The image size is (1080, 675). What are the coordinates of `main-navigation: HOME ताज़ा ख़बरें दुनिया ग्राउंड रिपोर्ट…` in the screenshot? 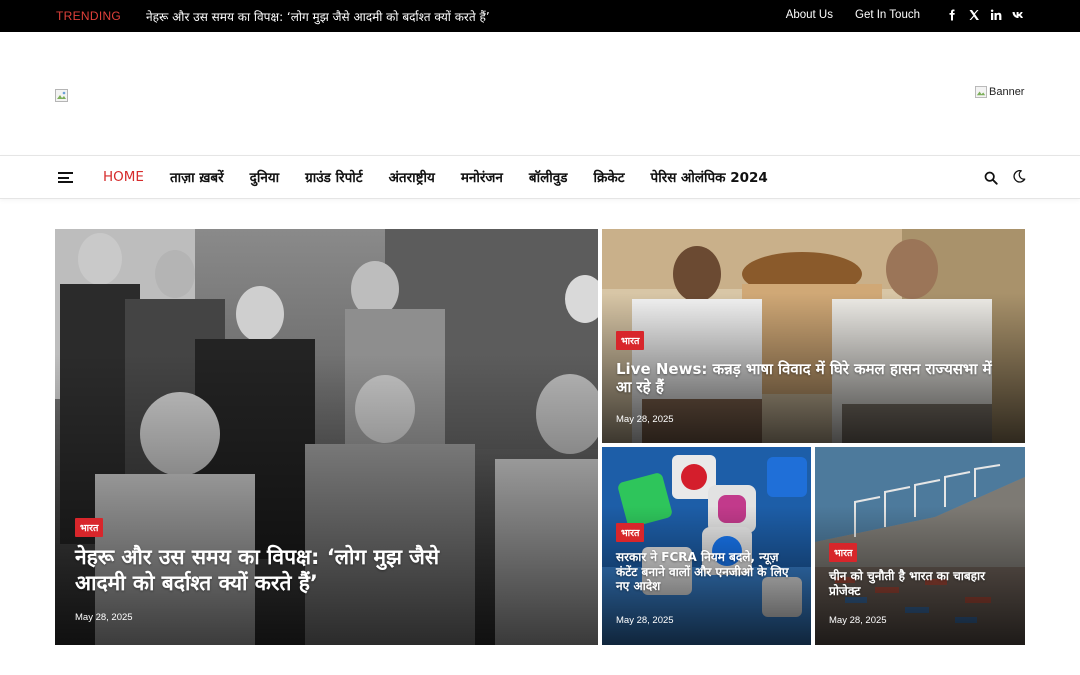 It's located at (540, 177).